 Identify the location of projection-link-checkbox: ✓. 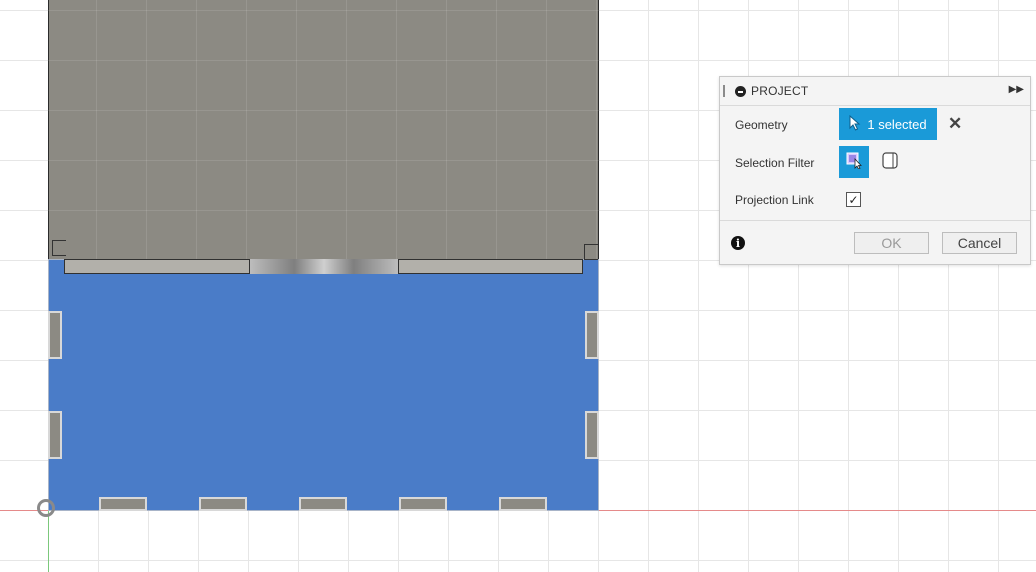
(853, 199).